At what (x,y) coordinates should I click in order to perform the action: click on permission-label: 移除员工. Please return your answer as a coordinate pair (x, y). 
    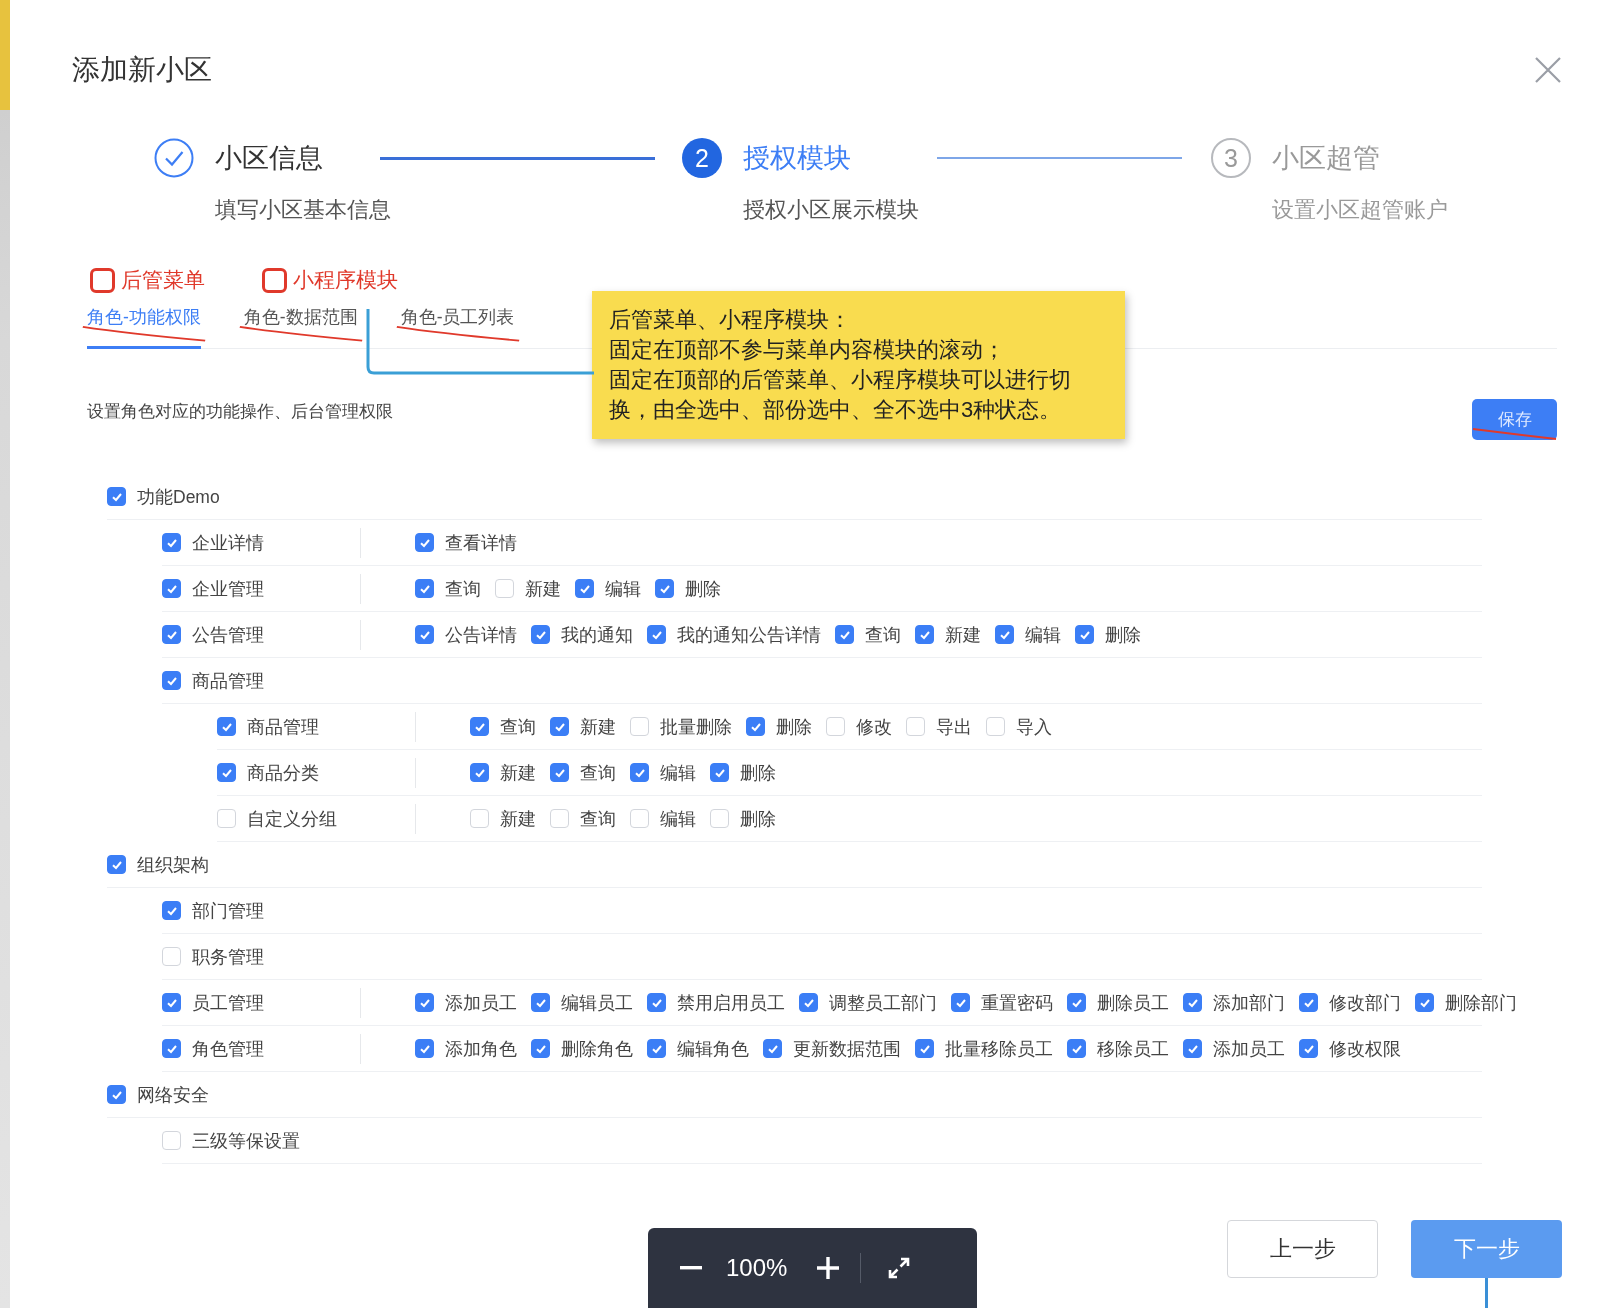
    Looking at the image, I should click on (1133, 1049).